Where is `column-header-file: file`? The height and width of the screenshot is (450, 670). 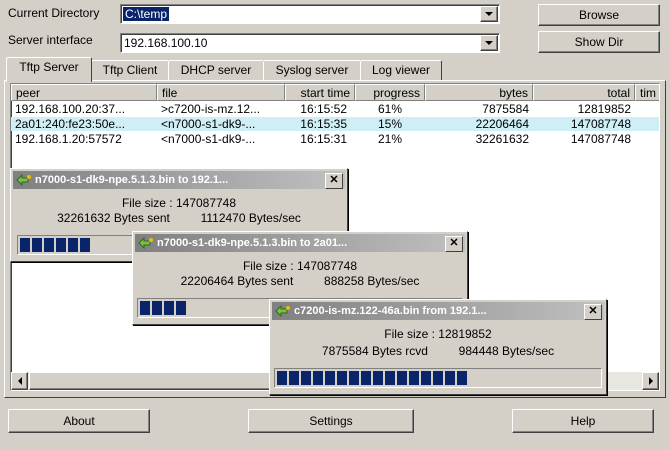
column-header-file: file is located at coordinates (221, 92).